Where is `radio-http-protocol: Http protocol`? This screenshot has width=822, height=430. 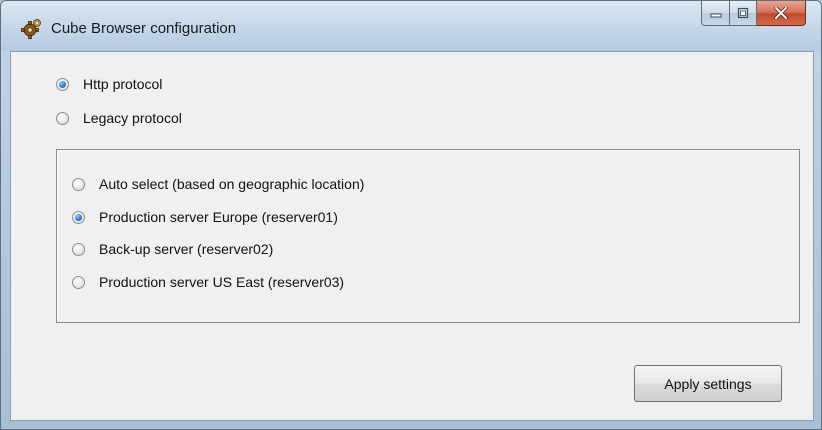
radio-http-protocol: Http protocol is located at coordinates (109, 84).